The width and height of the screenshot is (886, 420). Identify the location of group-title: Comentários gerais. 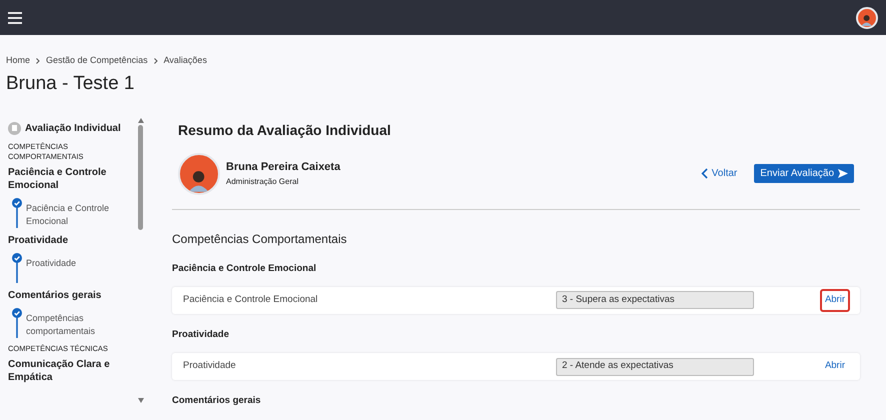
(217, 401).